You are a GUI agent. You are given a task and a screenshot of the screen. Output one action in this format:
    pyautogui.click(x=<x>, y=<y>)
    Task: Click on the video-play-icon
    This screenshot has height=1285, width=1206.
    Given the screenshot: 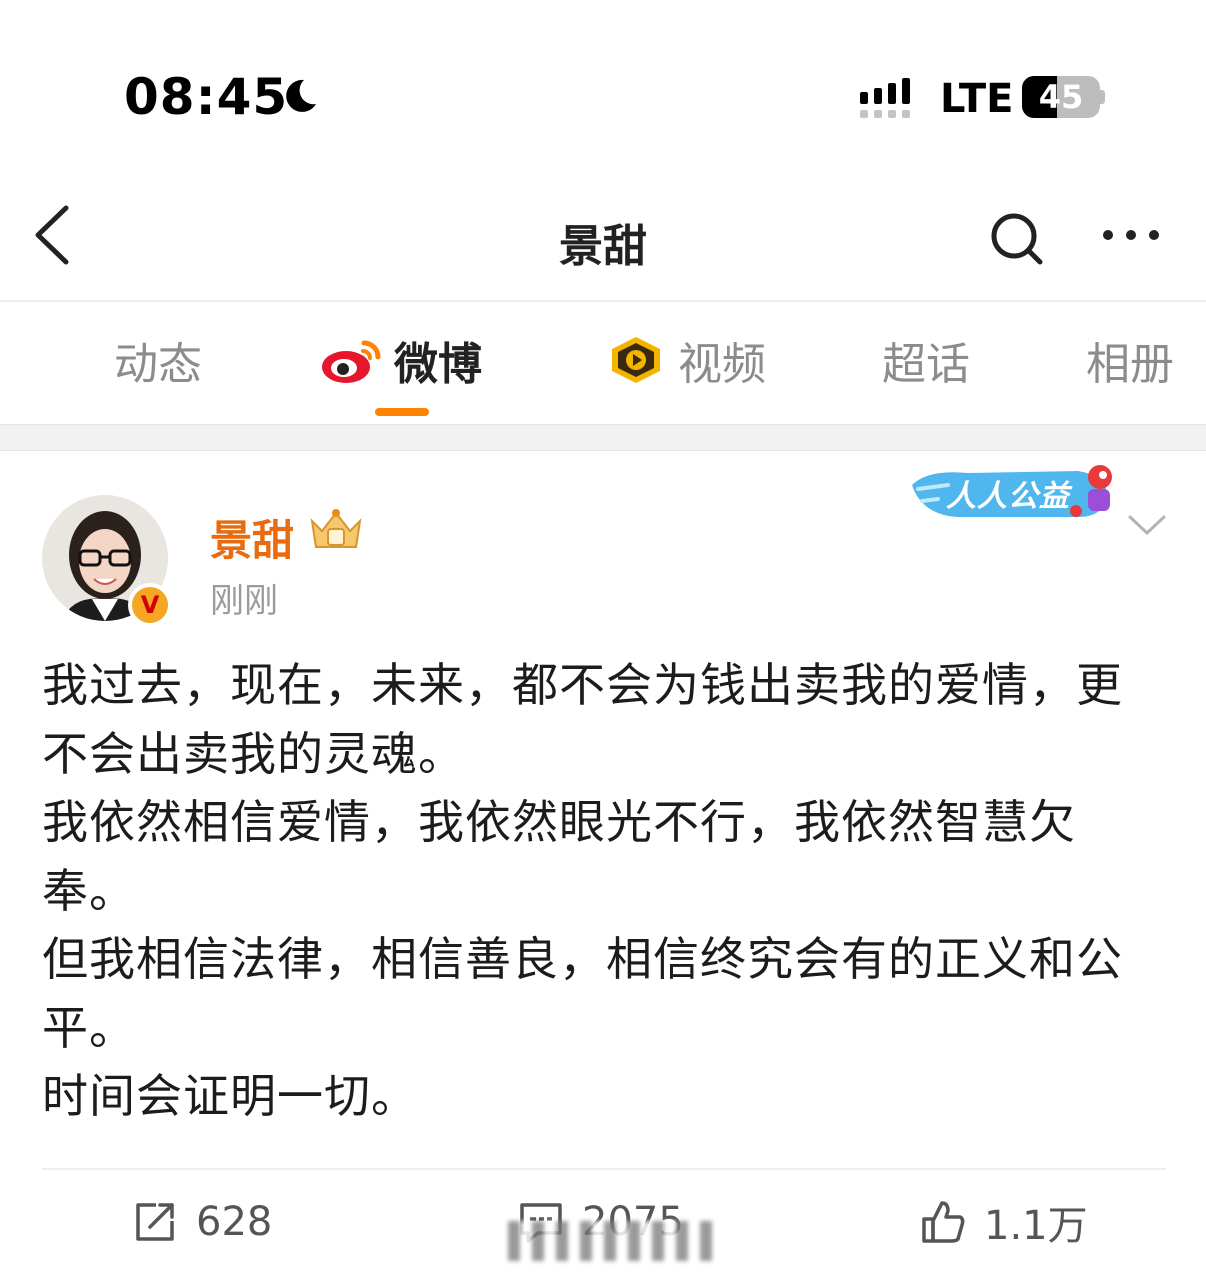 What is the action you would take?
    pyautogui.click(x=636, y=360)
    